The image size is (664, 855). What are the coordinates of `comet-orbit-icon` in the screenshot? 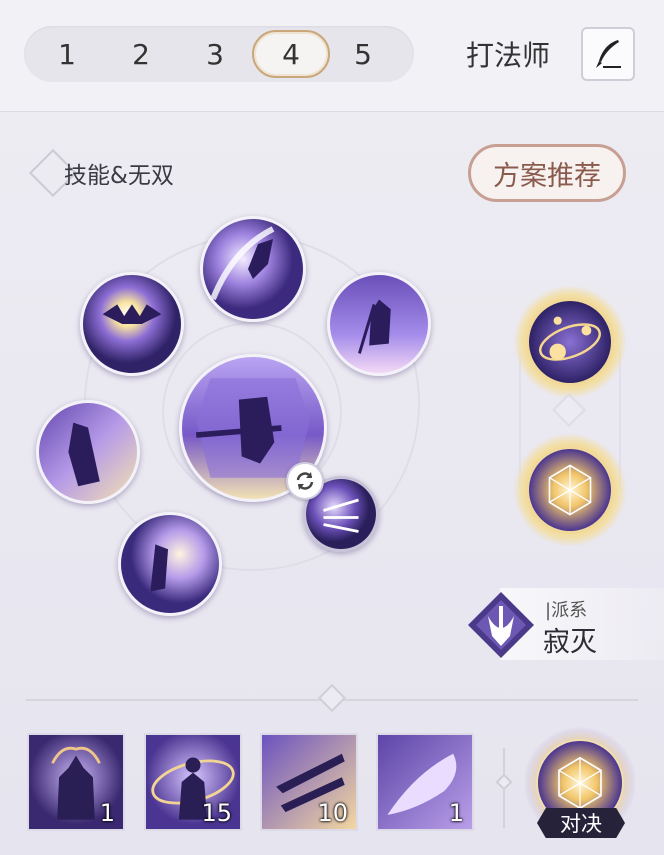 It's located at (570, 342).